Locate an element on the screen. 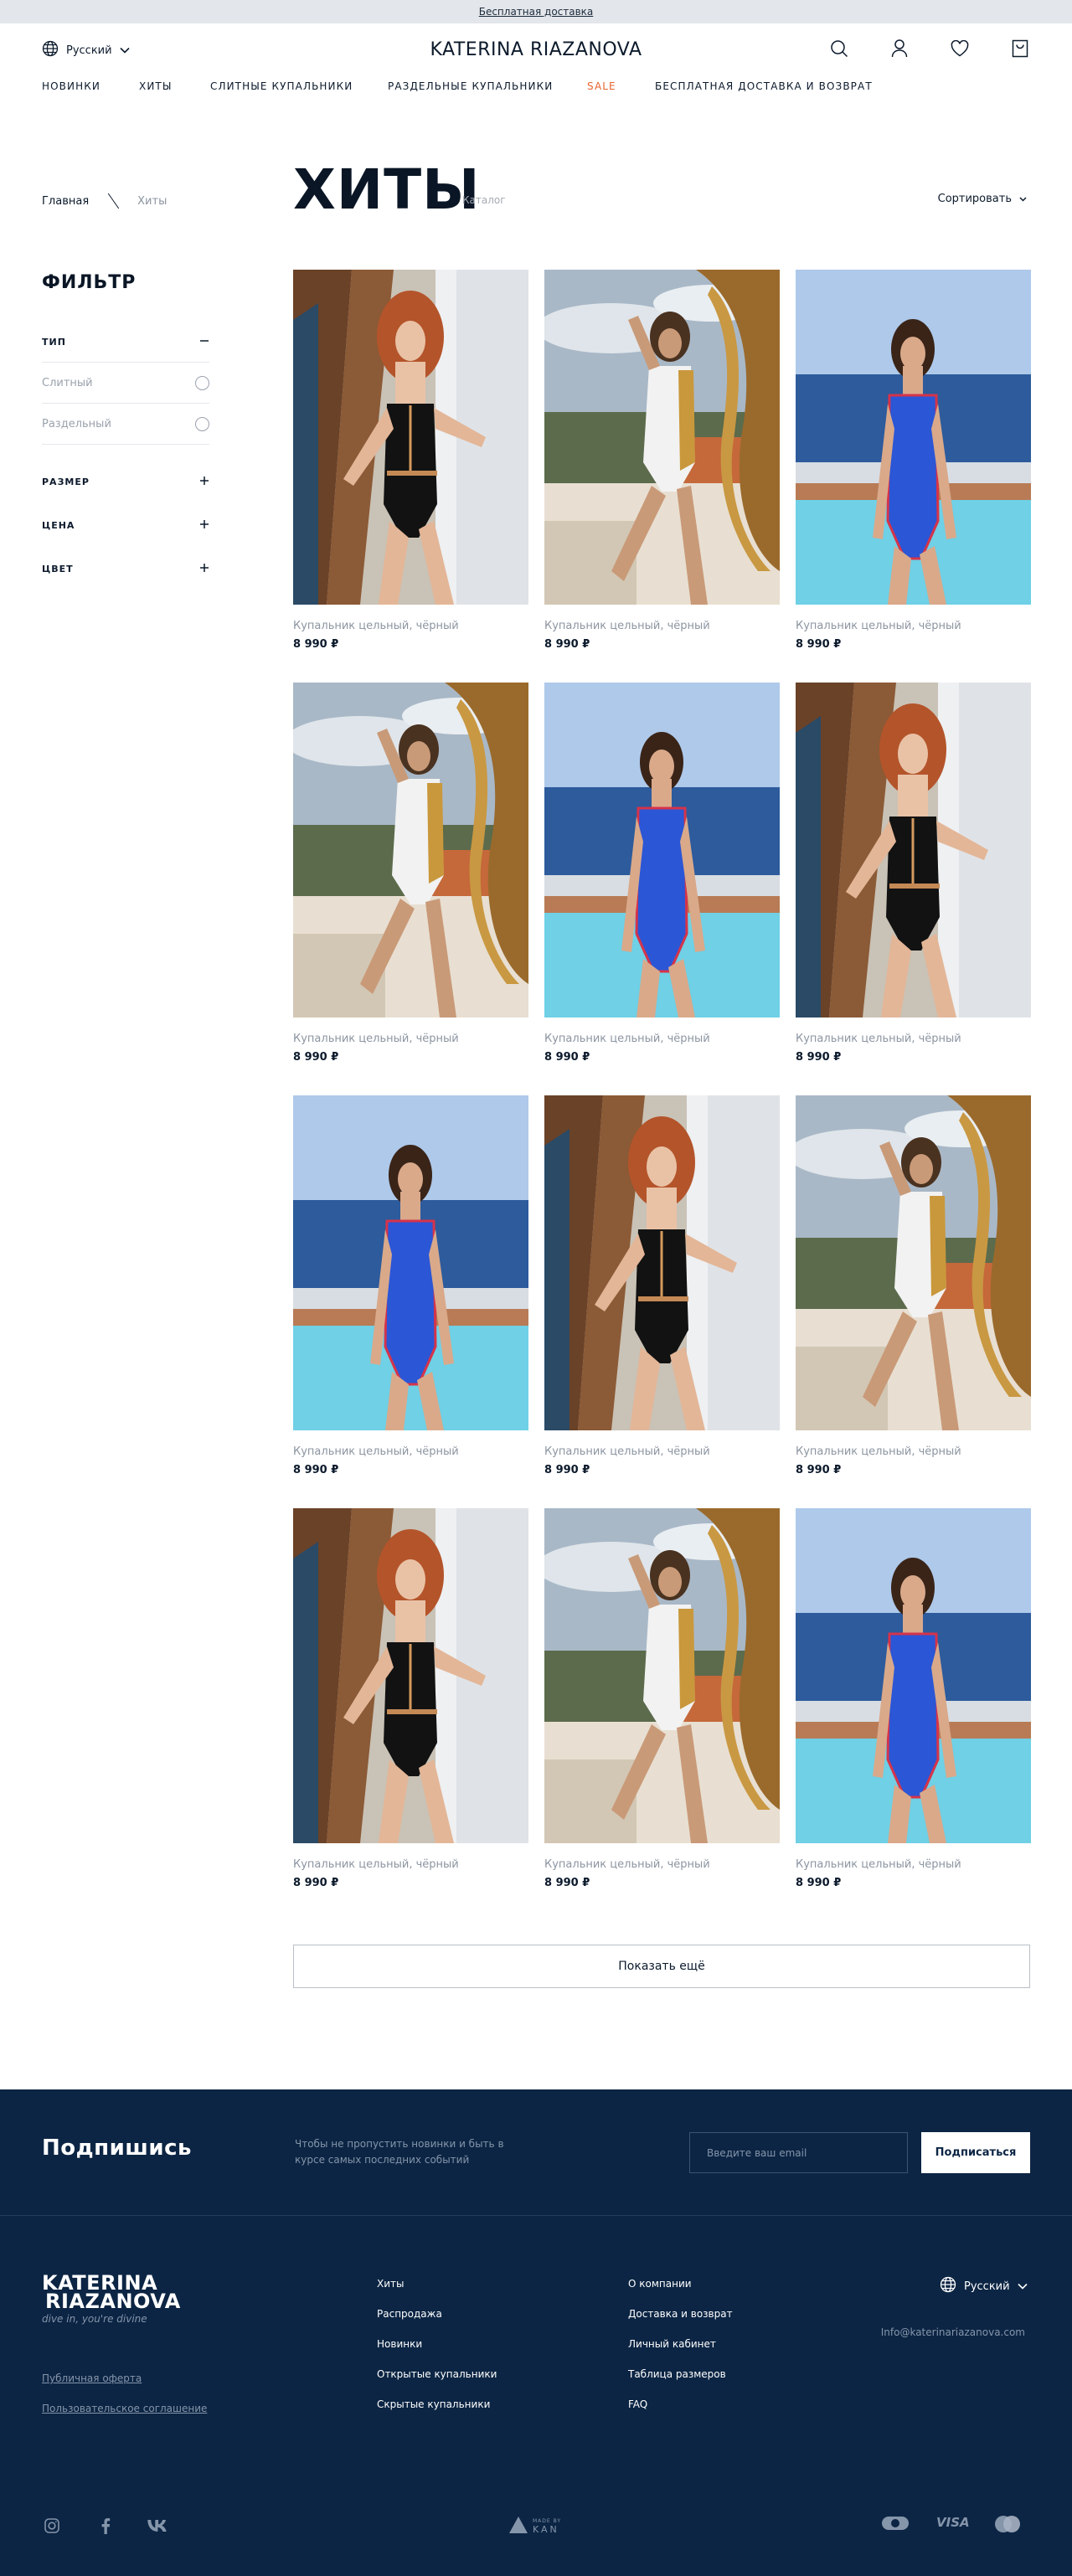 The height and width of the screenshot is (2576, 1072). triangle-logo-icon is located at coordinates (518, 2527).